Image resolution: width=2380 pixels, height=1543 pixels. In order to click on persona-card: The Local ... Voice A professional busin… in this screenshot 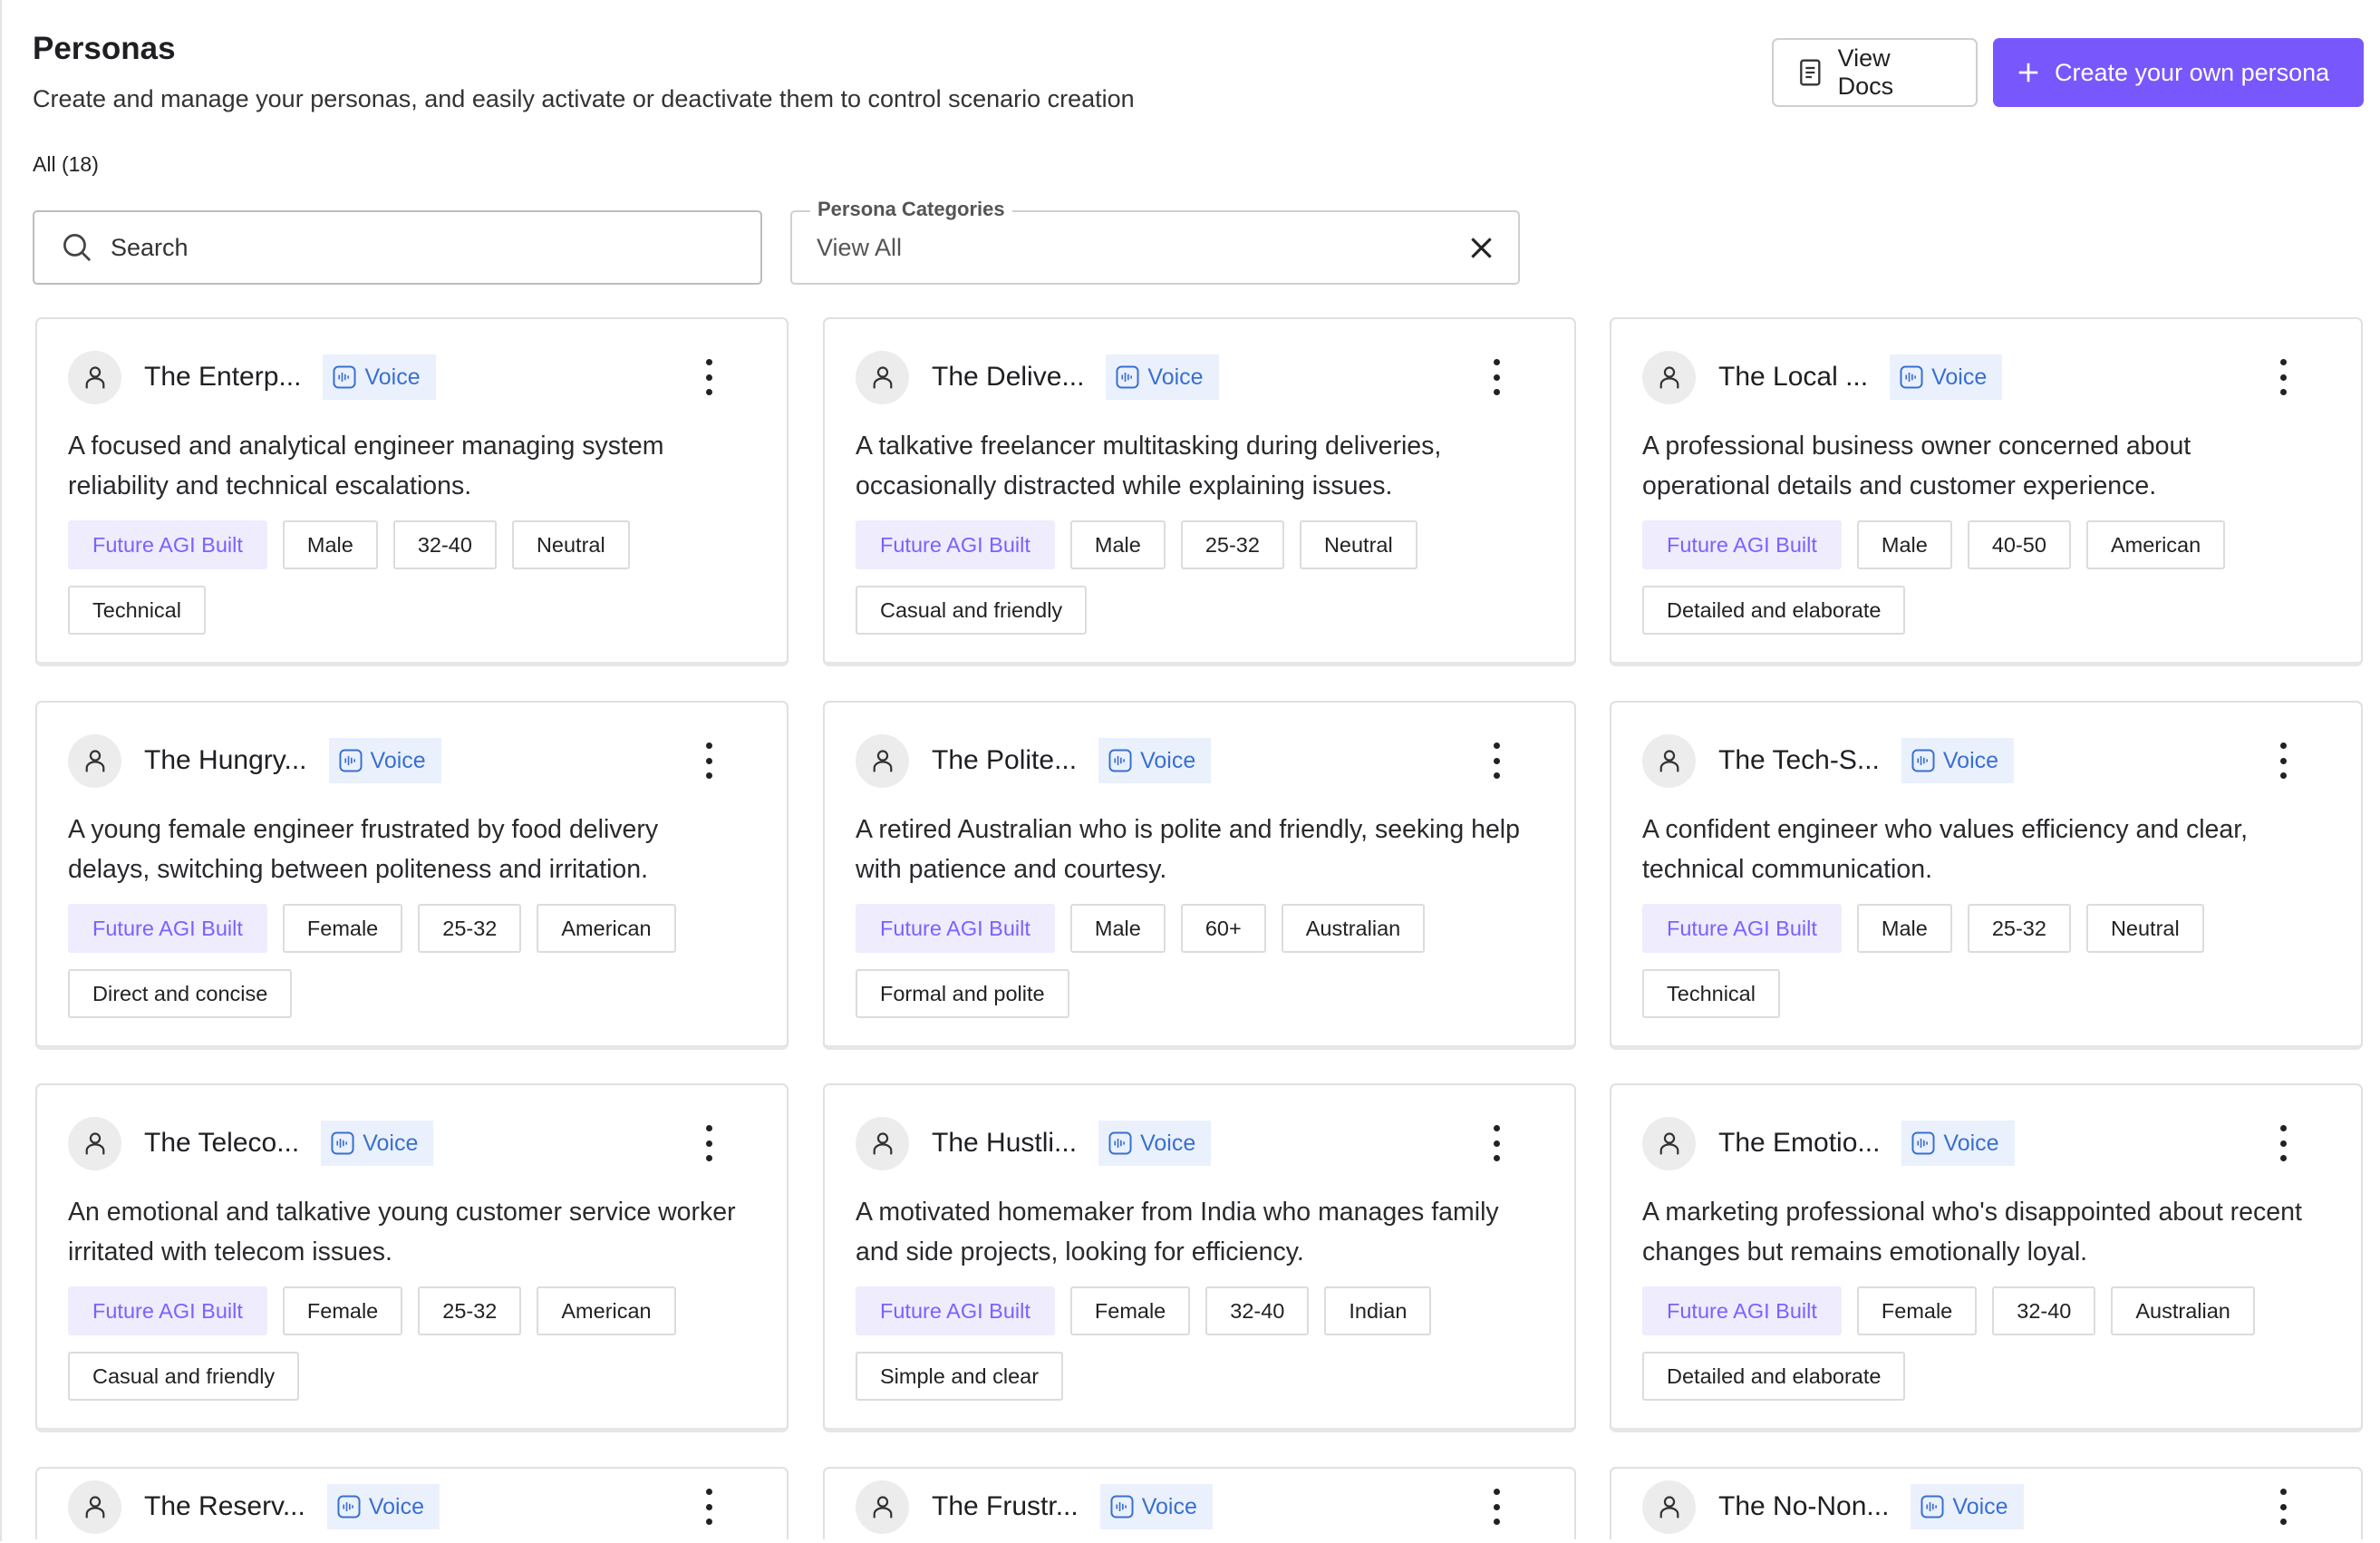, I will do `click(1987, 492)`.